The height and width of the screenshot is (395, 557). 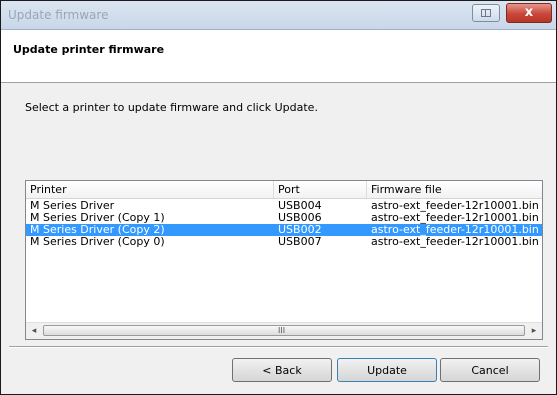 I want to click on window-title: Update firmware, so click(x=58, y=15).